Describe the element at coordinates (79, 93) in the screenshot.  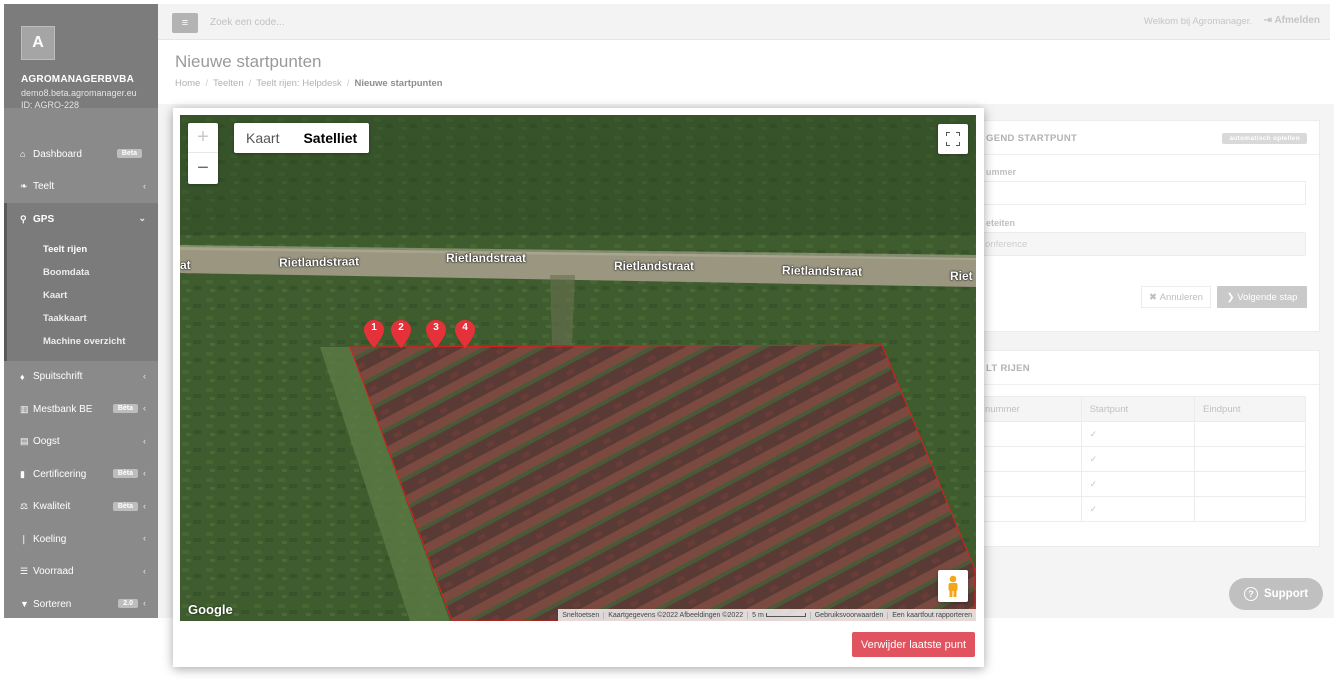
I see `company-domain: demo8.beta.agromanager.eu` at that location.